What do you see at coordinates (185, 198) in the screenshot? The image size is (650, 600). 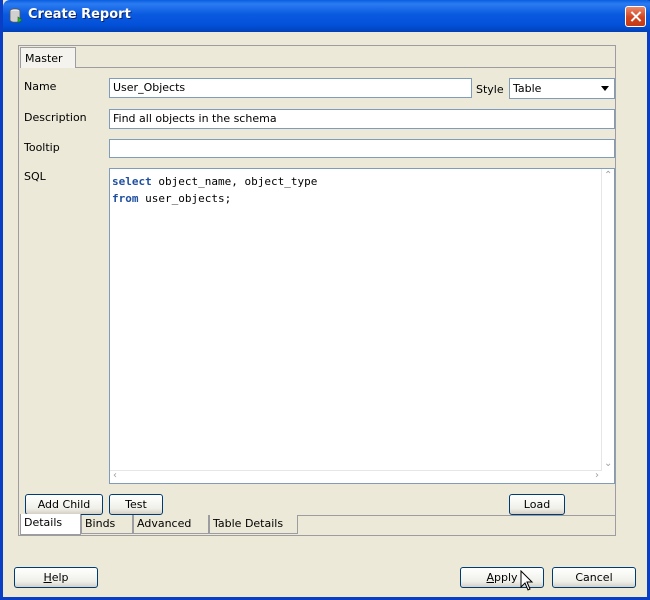 I see `sql-text: user_objects;` at bounding box center [185, 198].